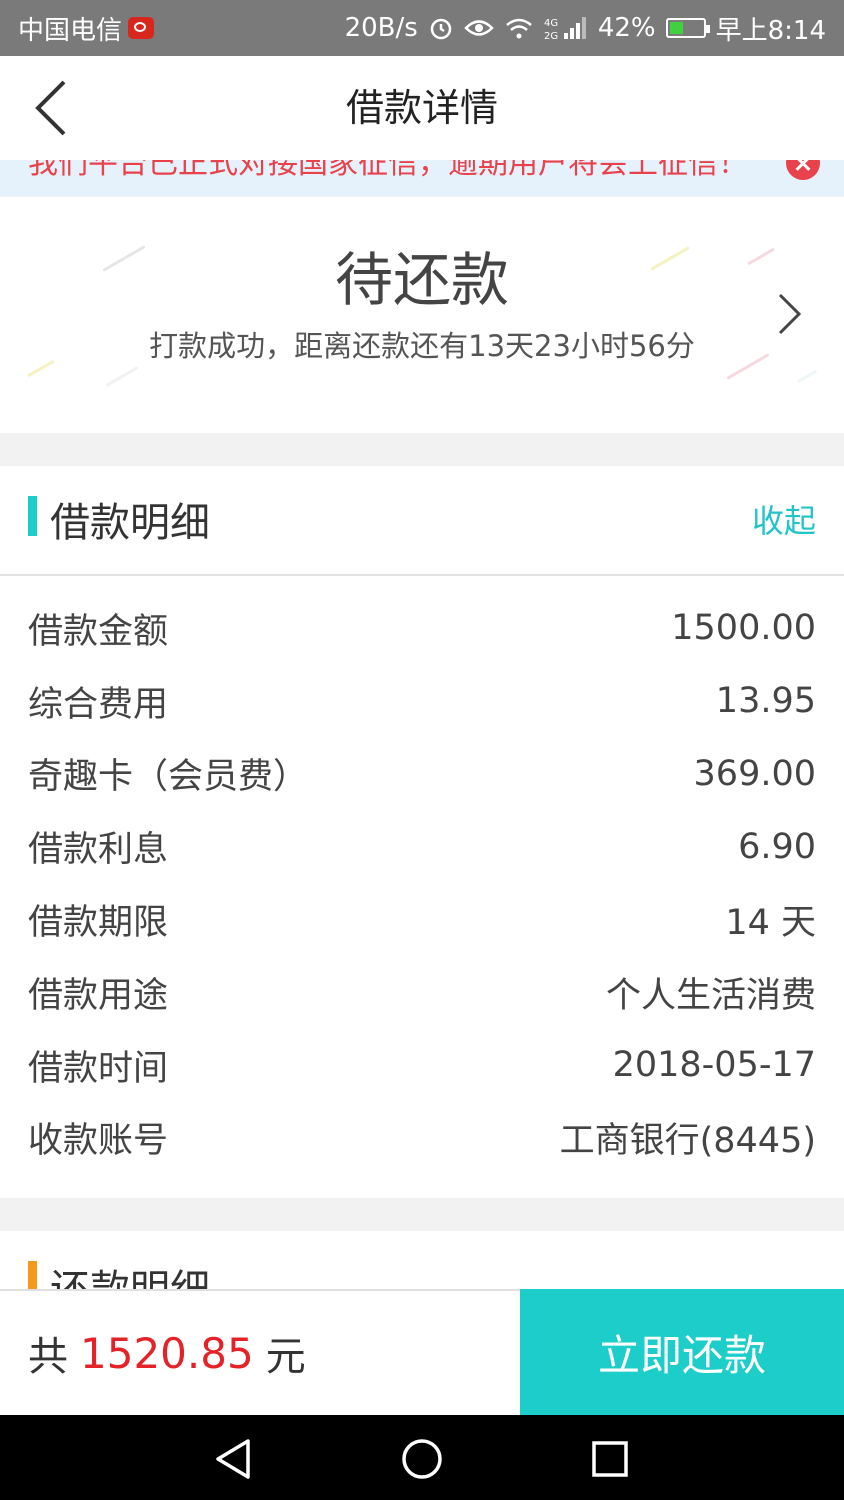 This screenshot has height=1500, width=844. What do you see at coordinates (98, 704) in the screenshot?
I see `detail-label: 综合费用` at bounding box center [98, 704].